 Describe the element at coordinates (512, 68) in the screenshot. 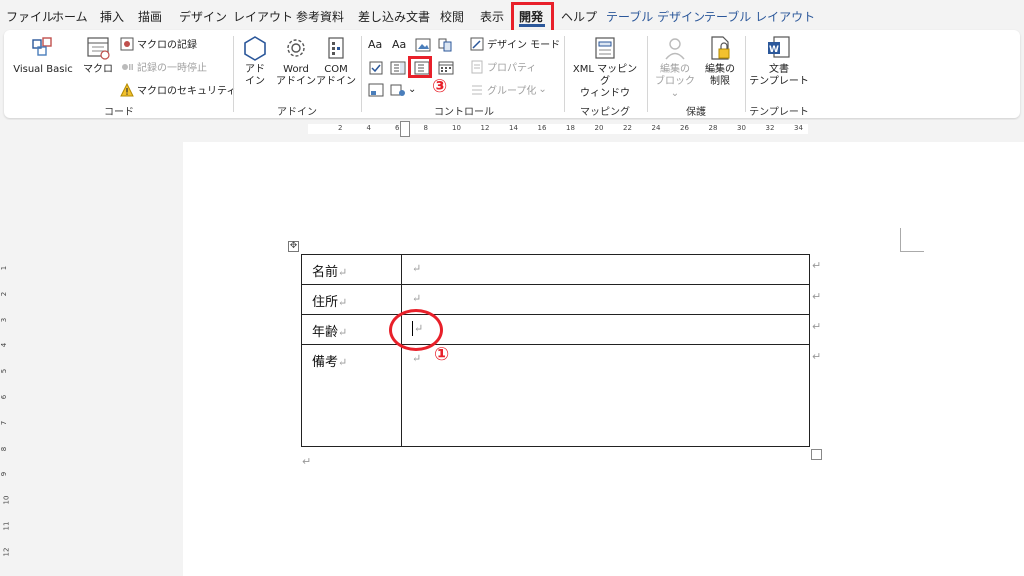

I see `properties-label: プロパティ` at that location.